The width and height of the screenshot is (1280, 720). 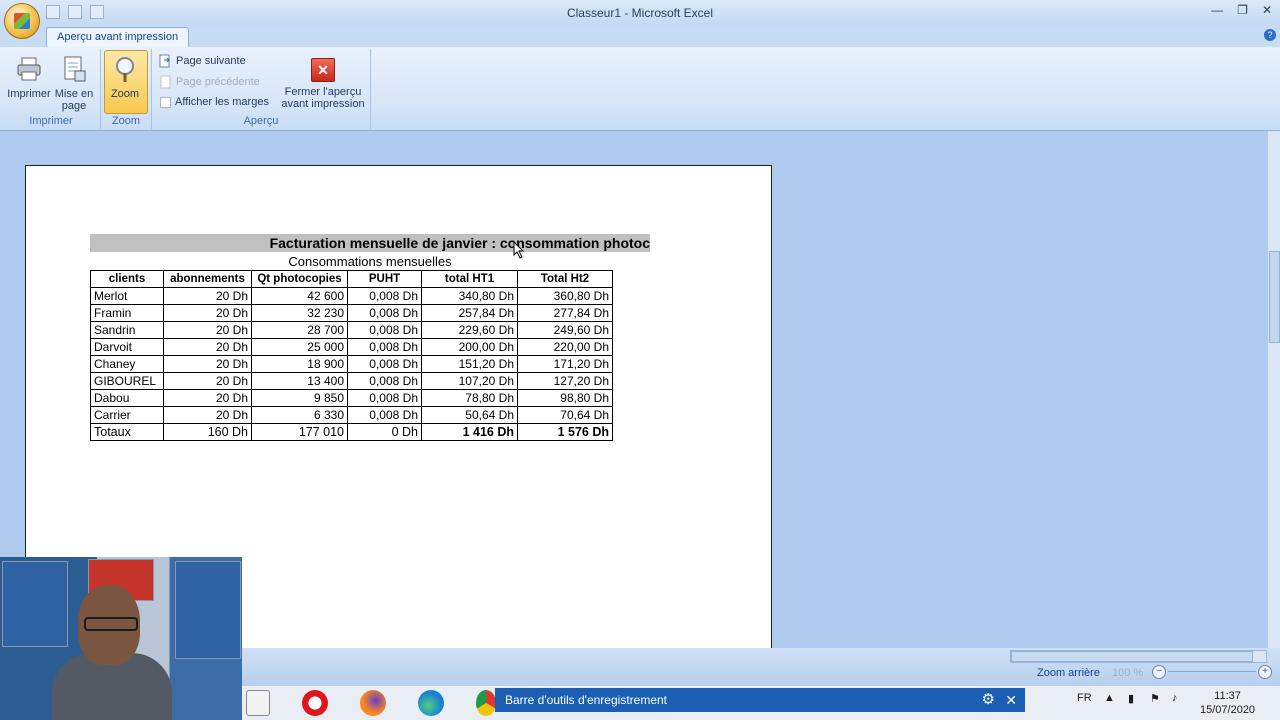 What do you see at coordinates (565, 381) in the screenshot?
I see `table-cell: 127,20 Dh` at bounding box center [565, 381].